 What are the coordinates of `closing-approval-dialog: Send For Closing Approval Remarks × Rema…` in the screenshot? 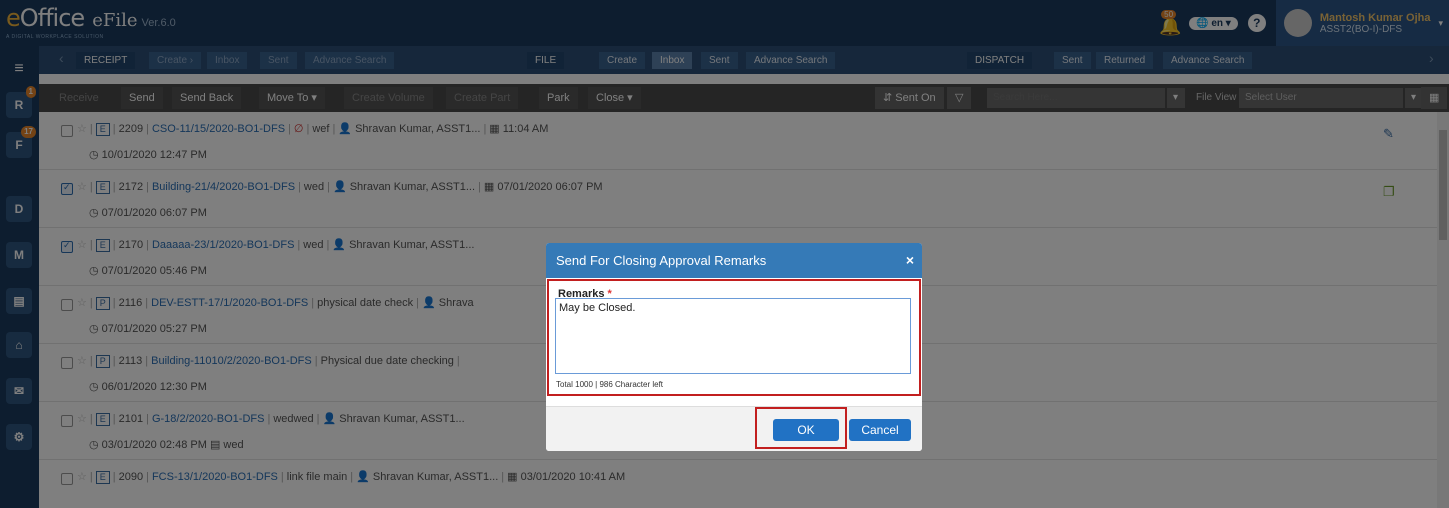 It's located at (734, 347).